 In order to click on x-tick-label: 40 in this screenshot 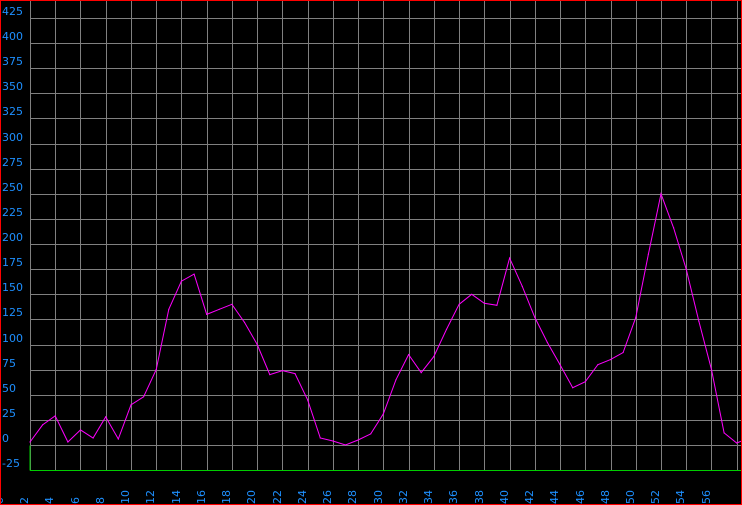, I will do `click(504, 497)`.